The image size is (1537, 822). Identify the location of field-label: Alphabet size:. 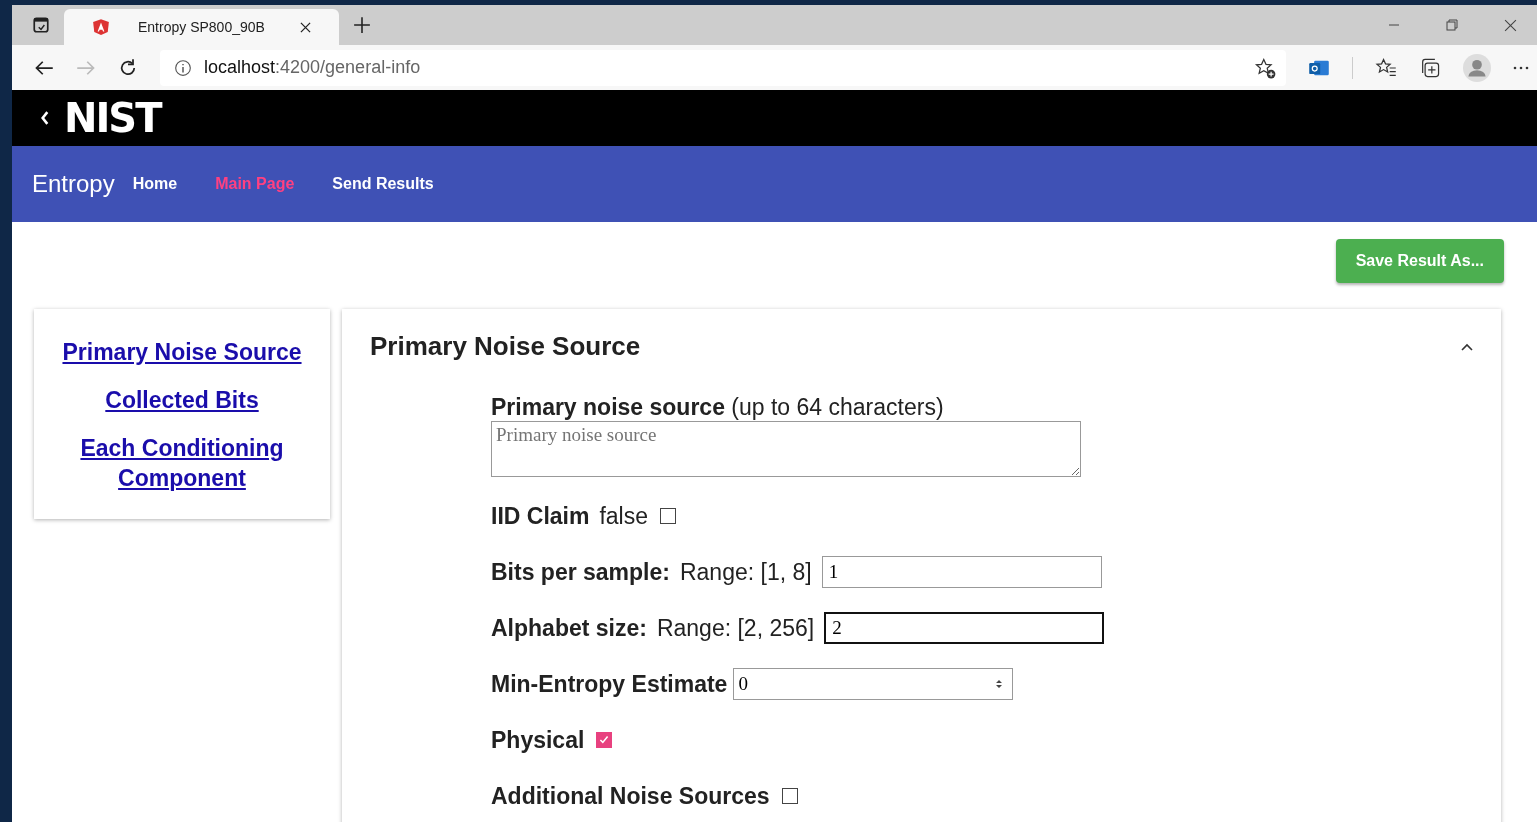
(569, 628).